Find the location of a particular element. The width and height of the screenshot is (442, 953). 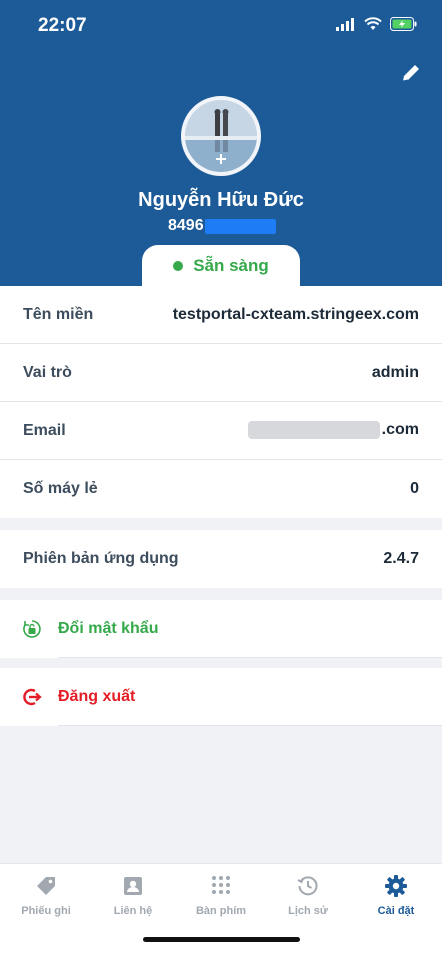

tab-contacts: Liên hệ is located at coordinates (133, 895).